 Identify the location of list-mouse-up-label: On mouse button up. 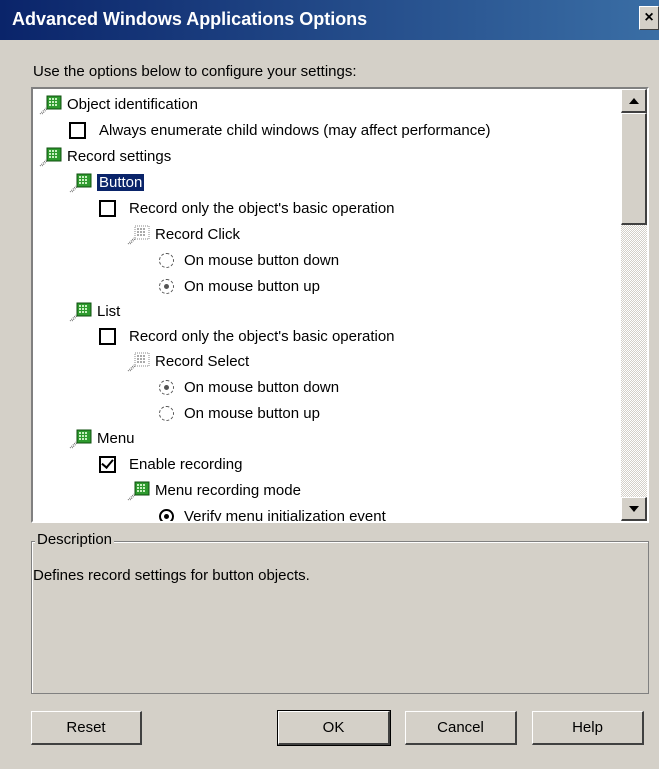
(252, 413).